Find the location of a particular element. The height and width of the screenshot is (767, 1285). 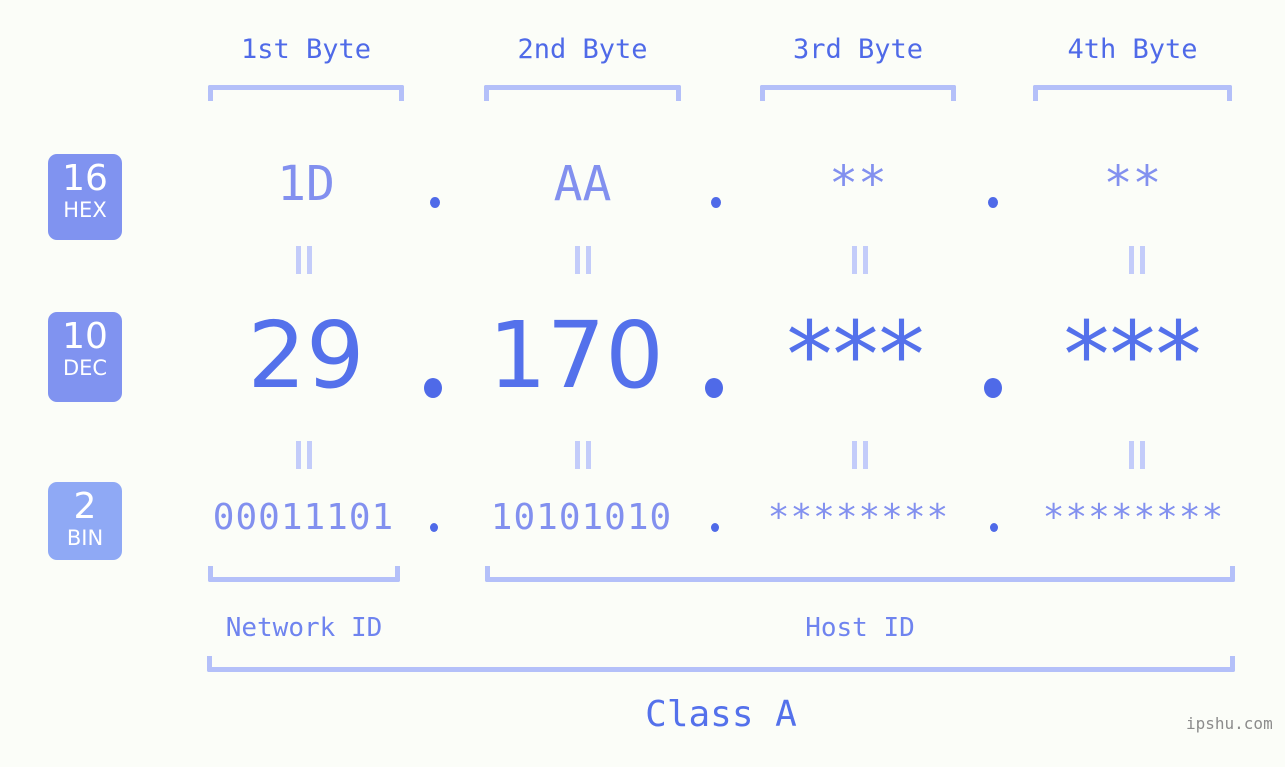

byte-header-4: 4th Byte is located at coordinates (1132, 49).